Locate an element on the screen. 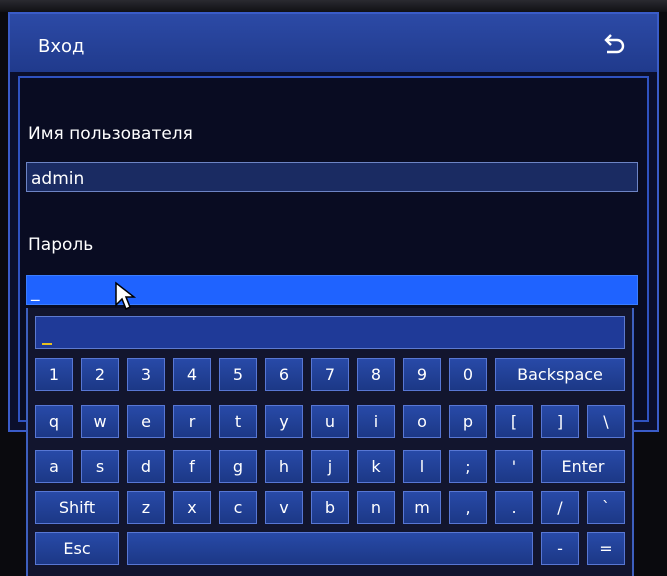 The image size is (667, 576). key-x: x is located at coordinates (192, 507).